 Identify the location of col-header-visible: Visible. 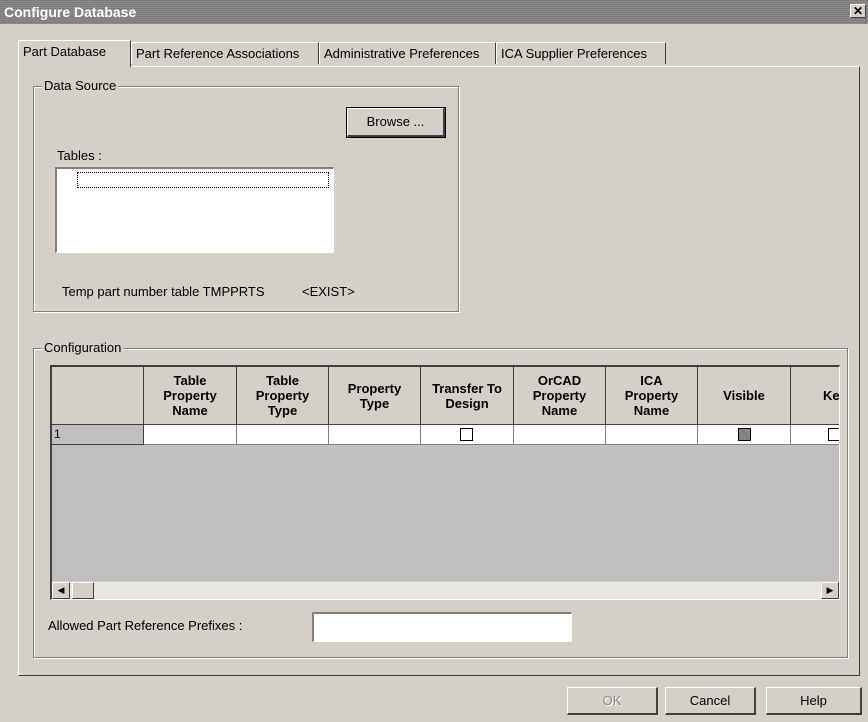
(744, 396).